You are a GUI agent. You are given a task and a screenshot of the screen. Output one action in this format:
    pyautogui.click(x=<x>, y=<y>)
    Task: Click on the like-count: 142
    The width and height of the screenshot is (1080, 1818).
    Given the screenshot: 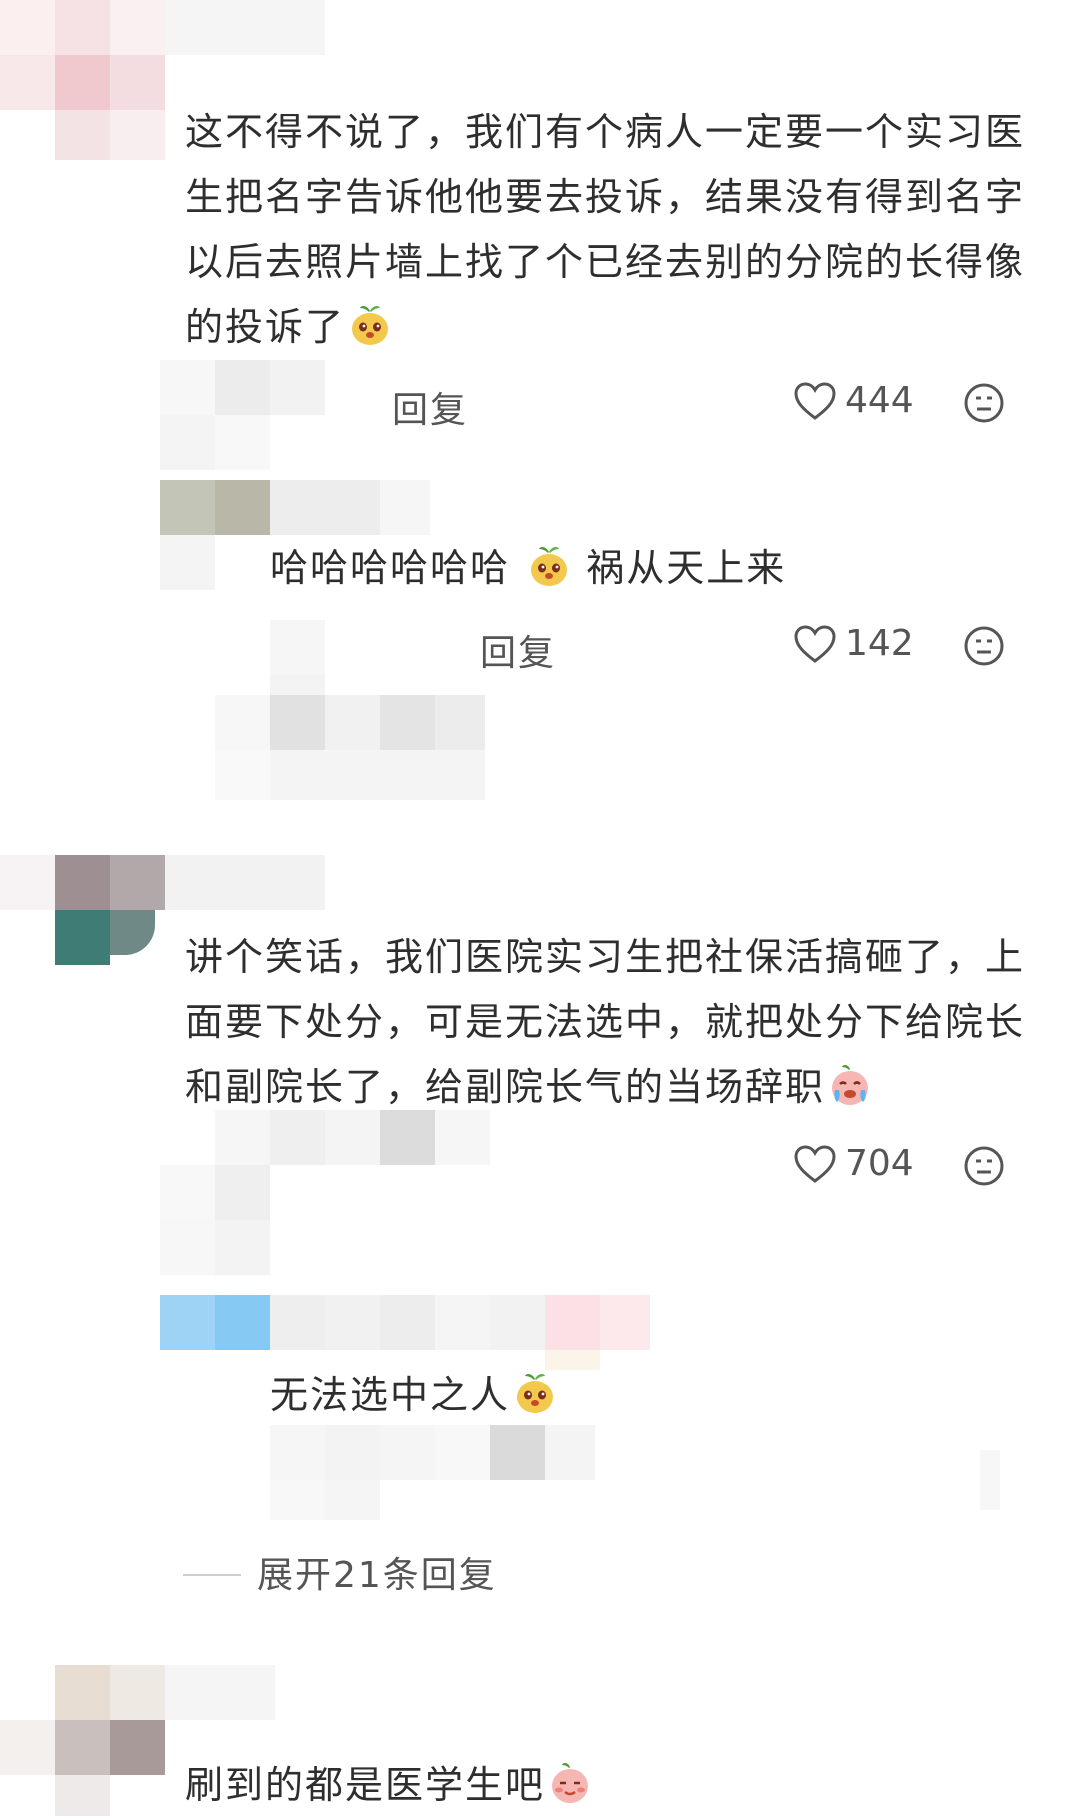 What is the action you would take?
    pyautogui.click(x=879, y=643)
    